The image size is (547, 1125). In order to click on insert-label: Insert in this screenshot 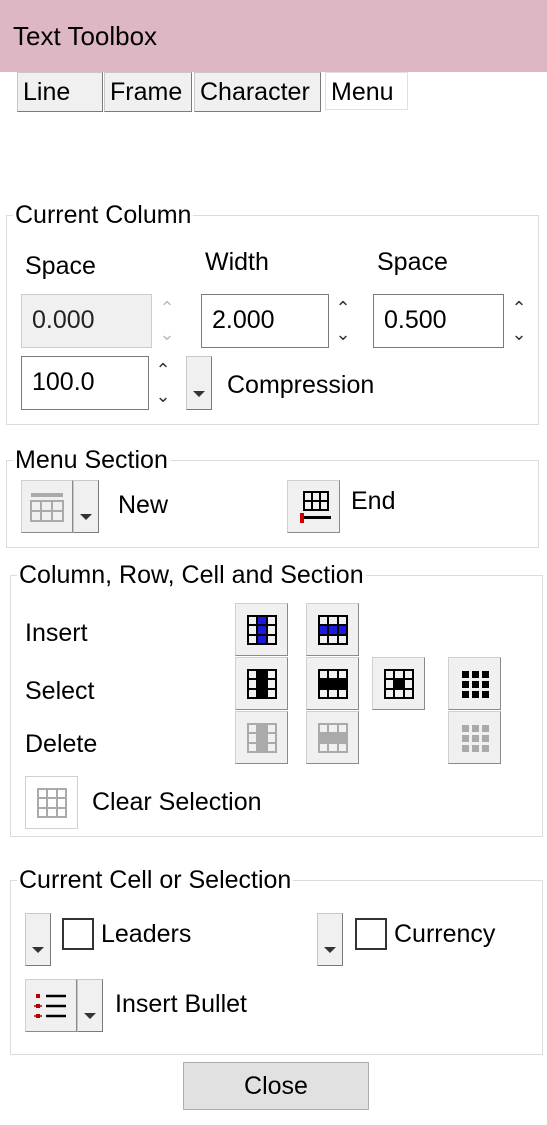, I will do `click(56, 633)`.